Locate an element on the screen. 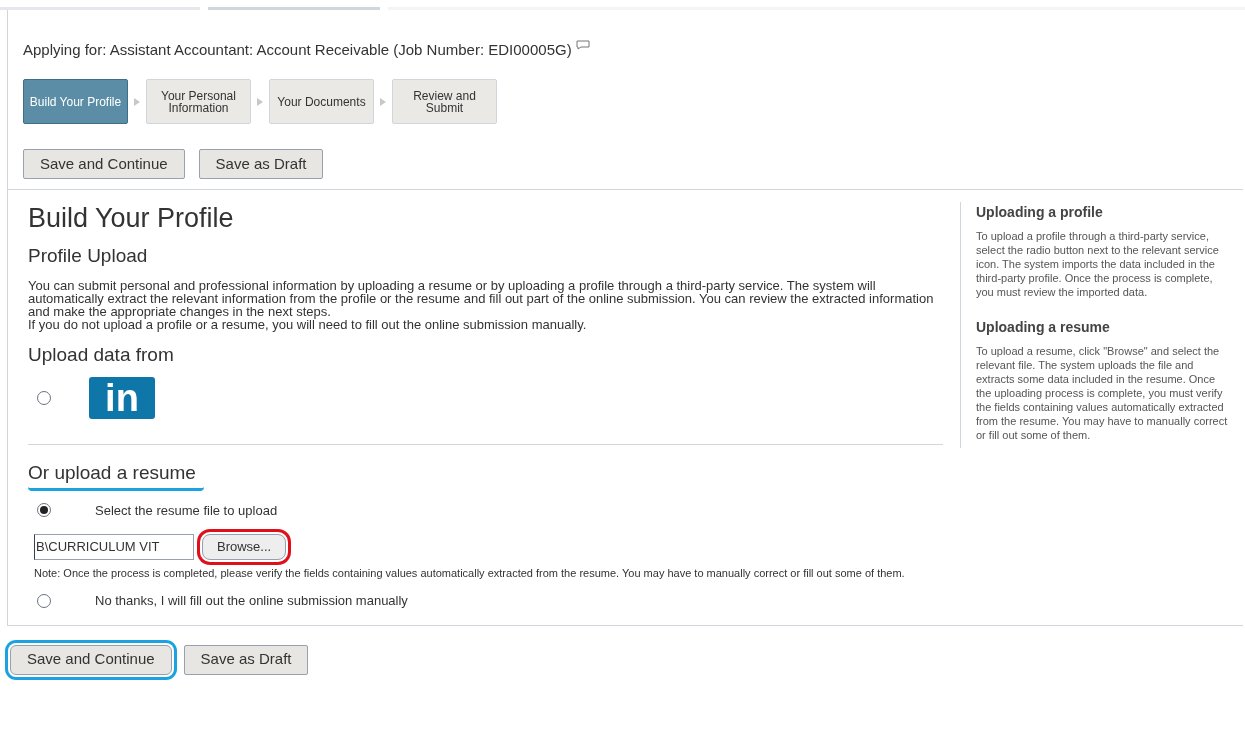 Image resolution: width=1245 pixels, height=737 pixels. applying-label: Applying for: is located at coordinates (65, 49).